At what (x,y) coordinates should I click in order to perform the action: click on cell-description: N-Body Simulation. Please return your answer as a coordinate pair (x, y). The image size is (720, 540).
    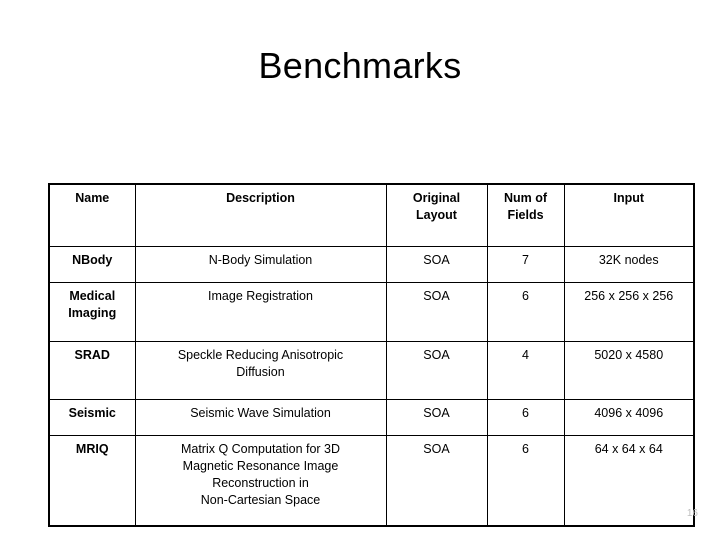
    Looking at the image, I should click on (260, 264).